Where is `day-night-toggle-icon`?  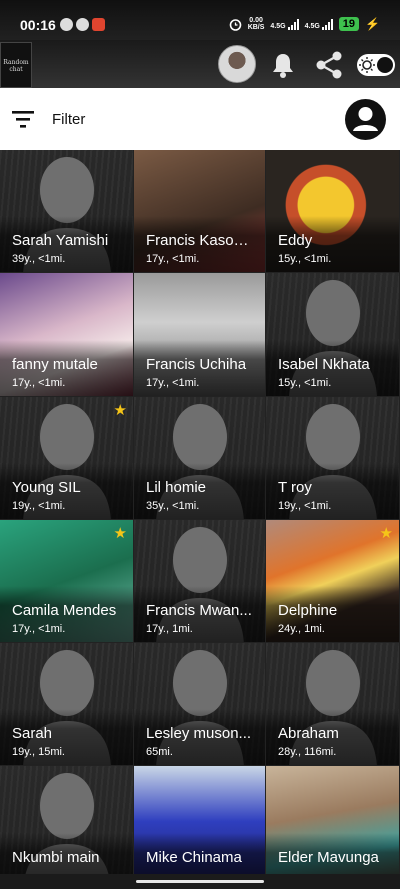
day-night-toggle-icon is located at coordinates (376, 65).